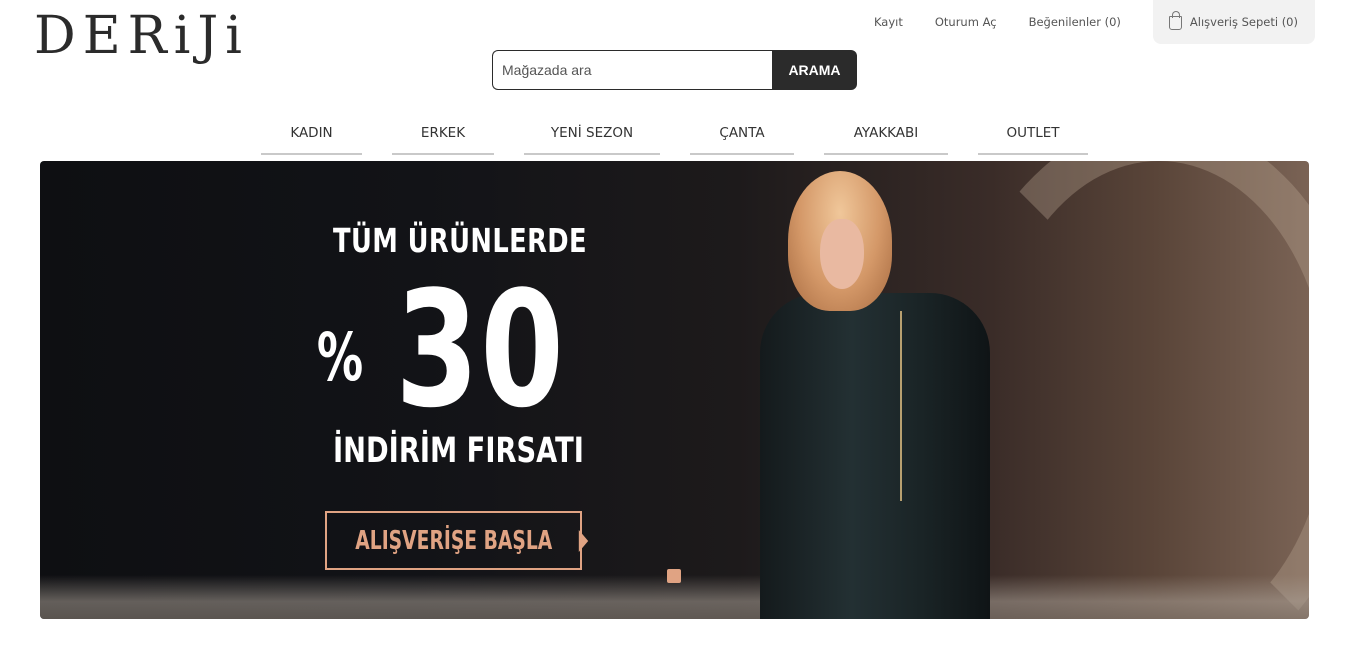 The width and height of the screenshot is (1348, 668). Describe the element at coordinates (1075, 22) in the screenshot. I see `favorites-link: Beğenilenler (0)` at that location.